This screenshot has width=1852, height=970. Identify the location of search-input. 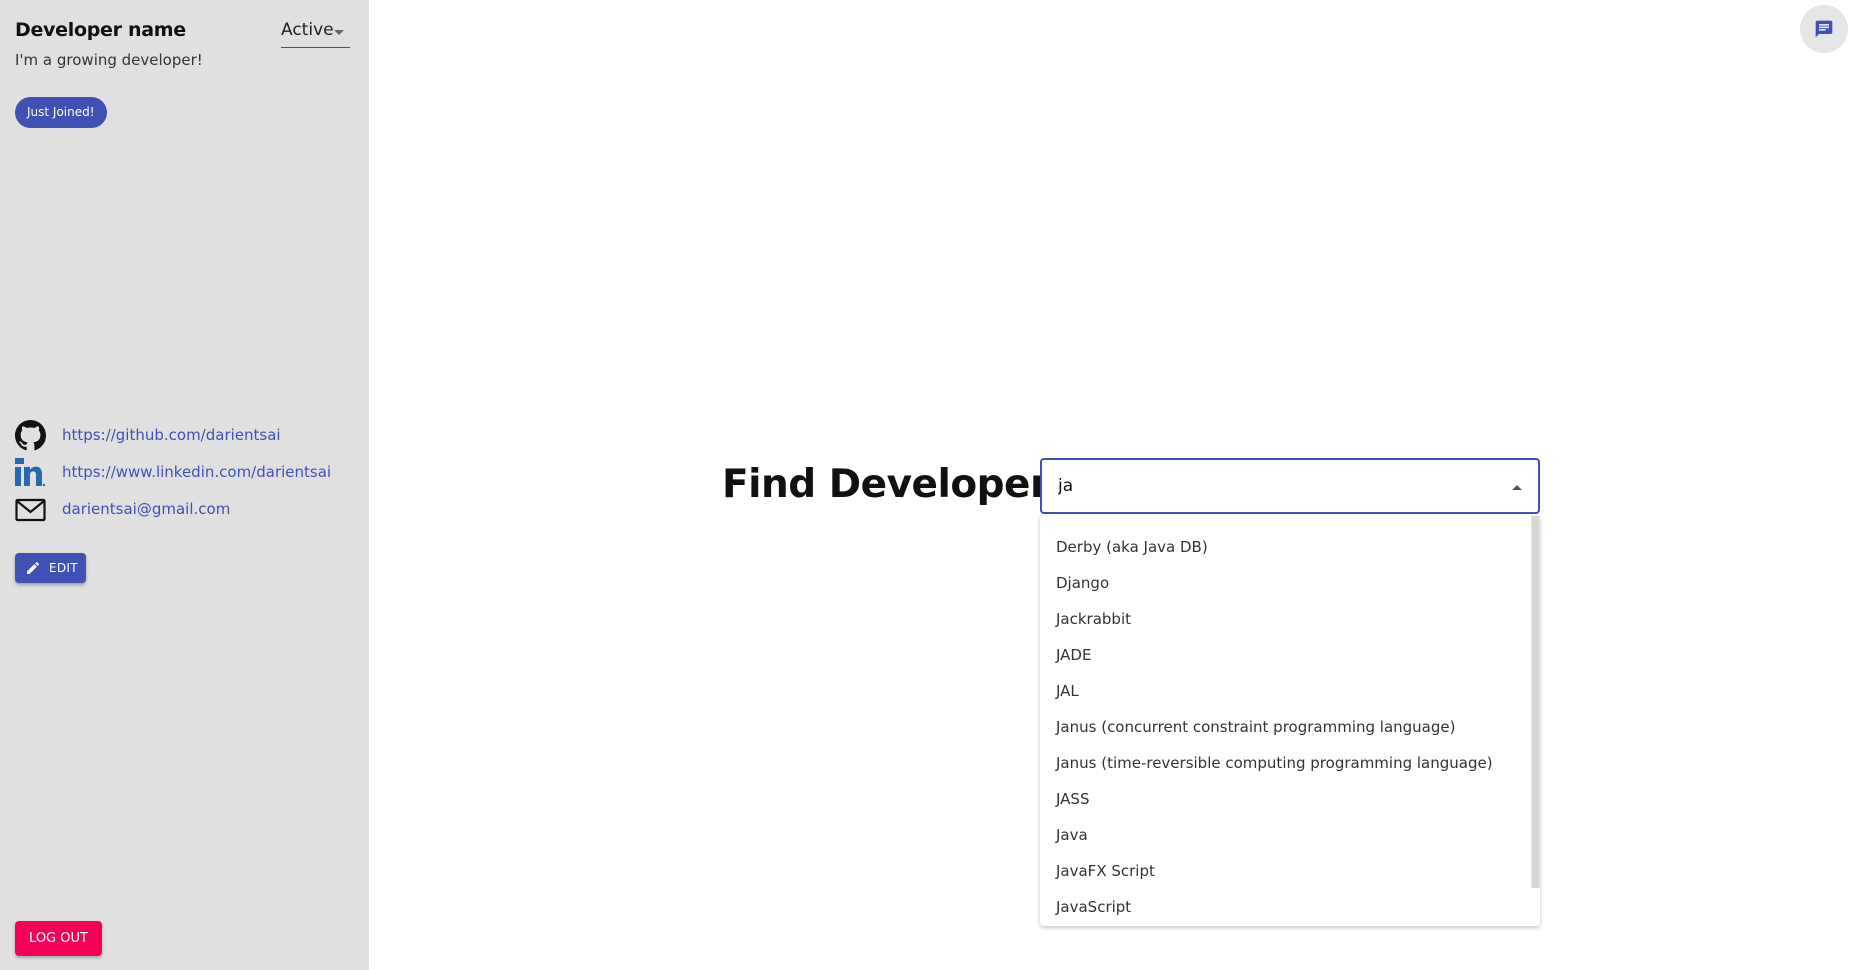
(1276, 486).